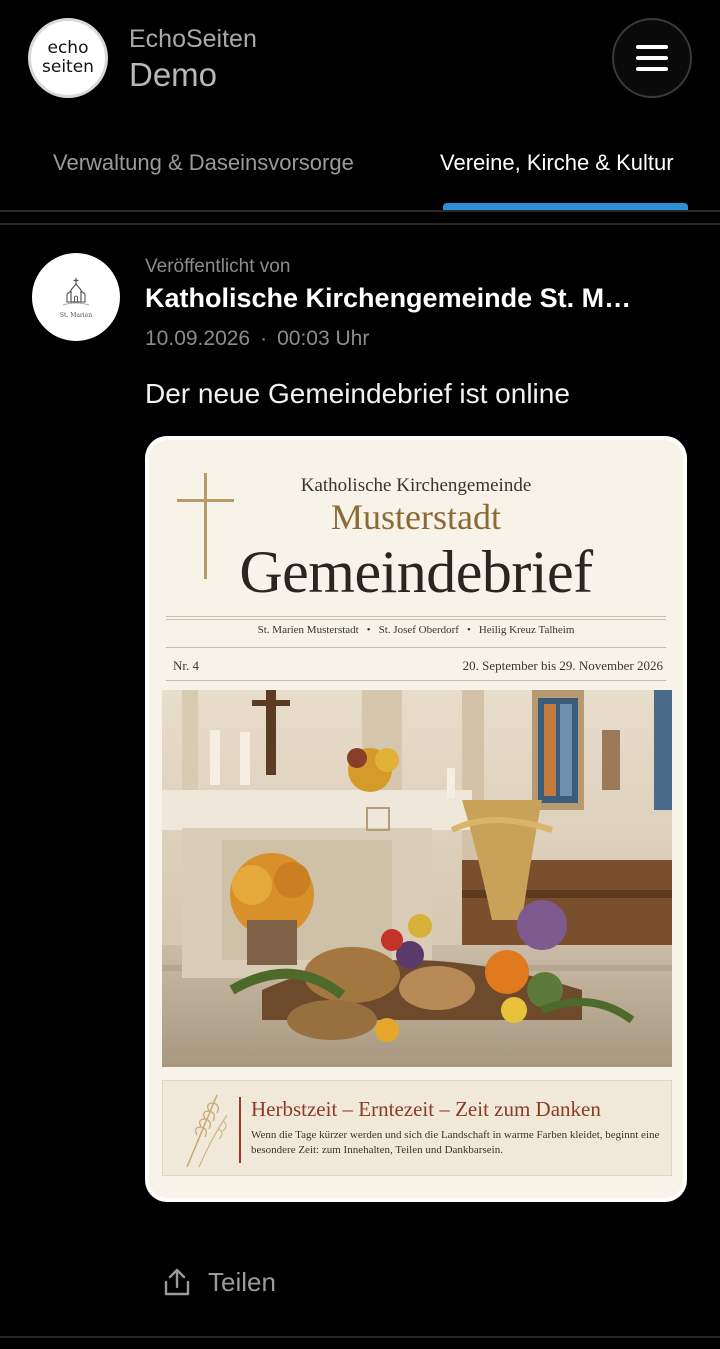  What do you see at coordinates (186, 665) in the screenshot?
I see `doc-issue: Nr. 4` at bounding box center [186, 665].